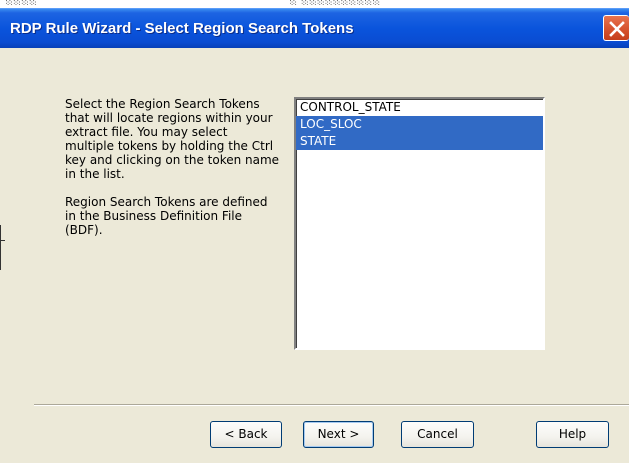 Image resolution: width=629 pixels, height=463 pixels. What do you see at coordinates (419, 107) in the screenshot?
I see `token-item-control-state: CONTROL_STATE` at bounding box center [419, 107].